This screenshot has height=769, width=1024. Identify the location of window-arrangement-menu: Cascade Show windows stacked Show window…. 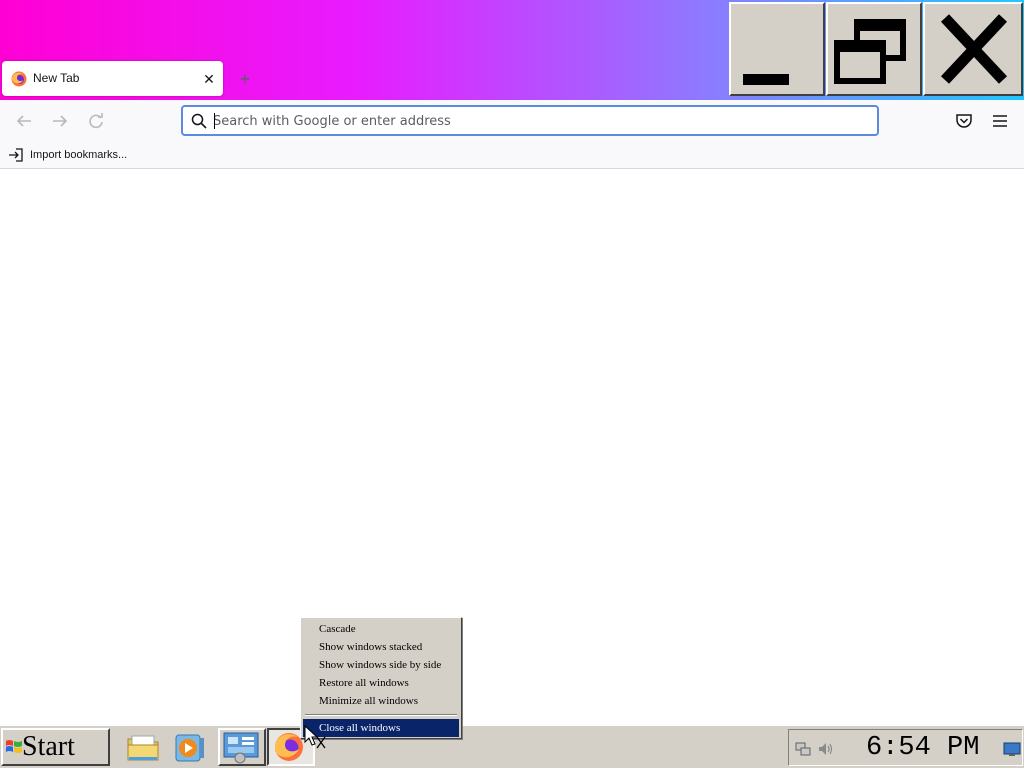
(381, 678).